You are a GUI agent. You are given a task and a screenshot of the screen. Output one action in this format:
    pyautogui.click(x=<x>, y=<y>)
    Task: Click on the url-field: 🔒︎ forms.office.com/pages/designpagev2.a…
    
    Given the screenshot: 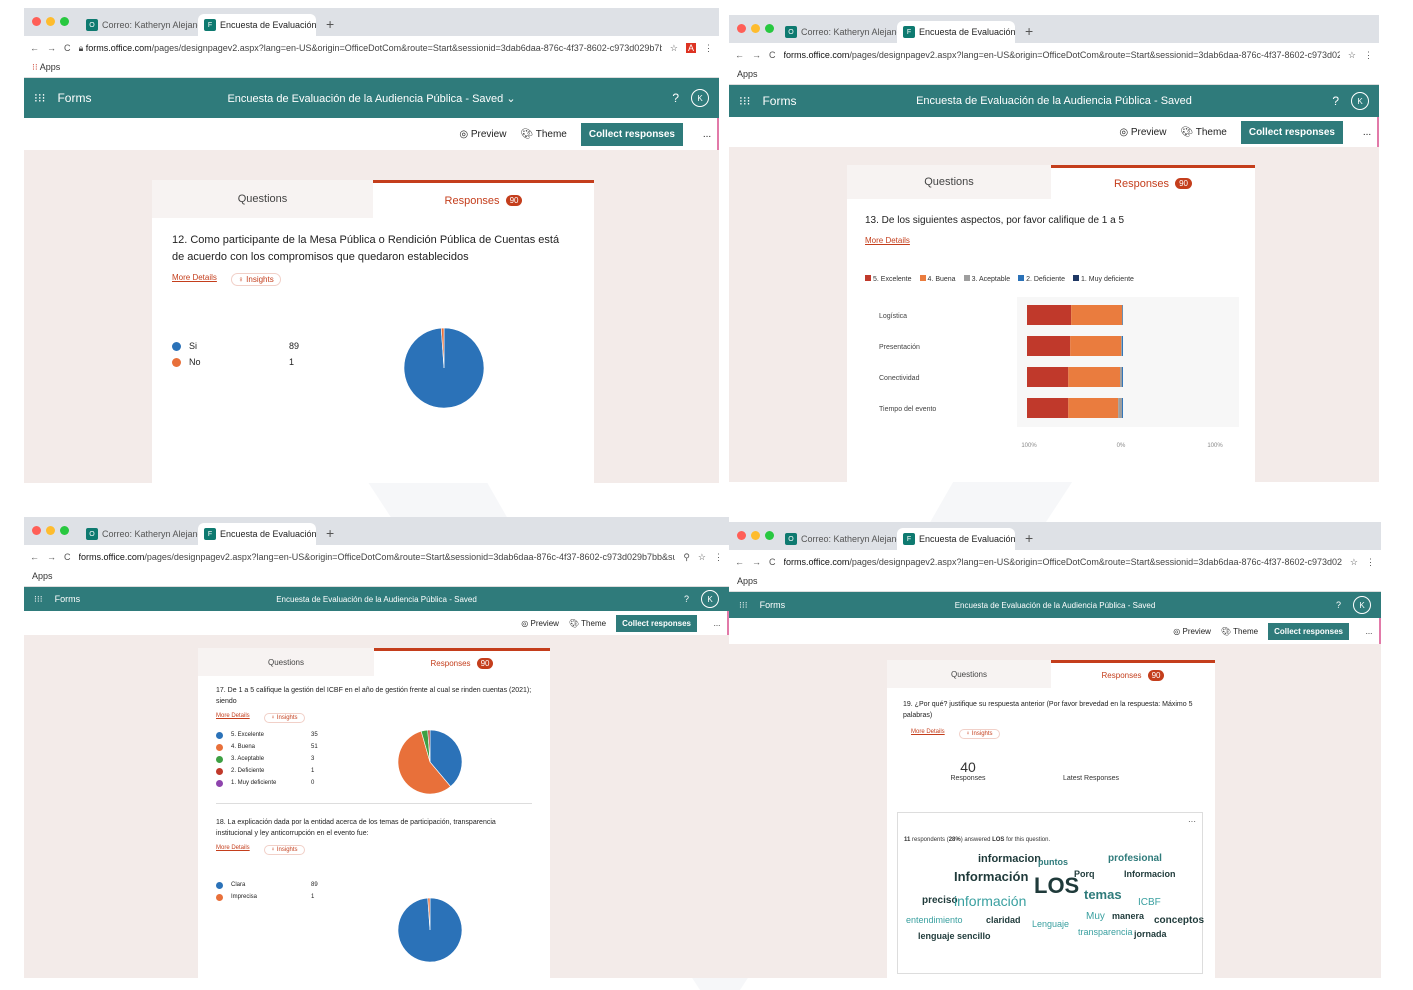 What is the action you would take?
    pyautogui.click(x=370, y=48)
    